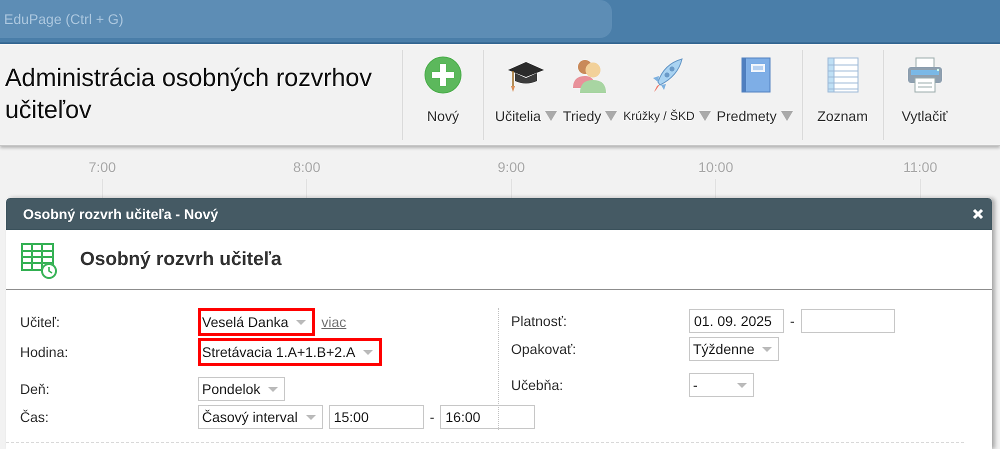 This screenshot has height=449, width=1000. I want to click on select-field: Stretávacia 1.A+1.B+2.A, so click(290, 352).